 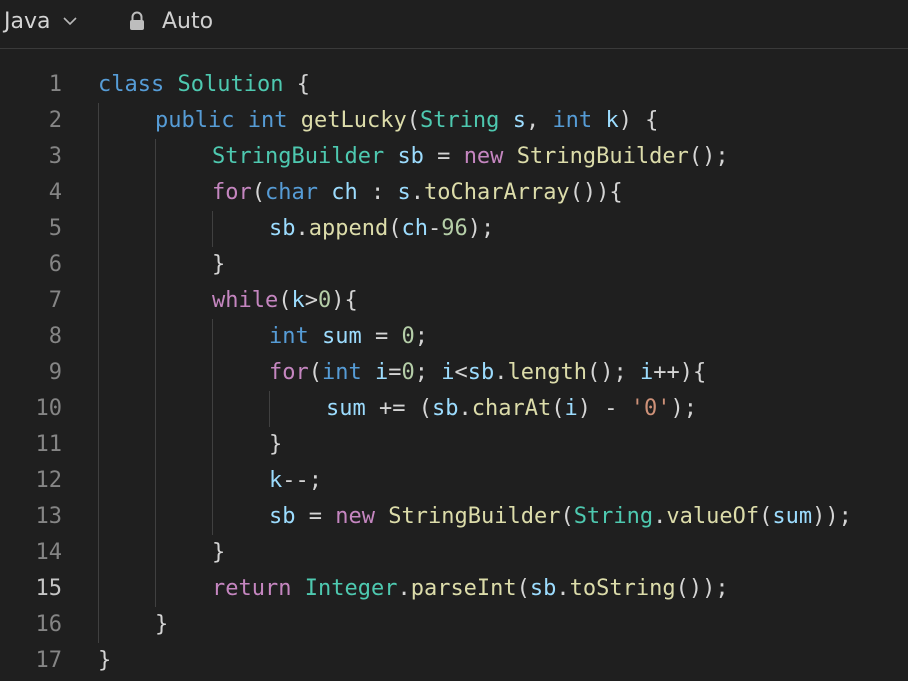 What do you see at coordinates (604, 408) in the screenshot?
I see `code-token: ) -` at bounding box center [604, 408].